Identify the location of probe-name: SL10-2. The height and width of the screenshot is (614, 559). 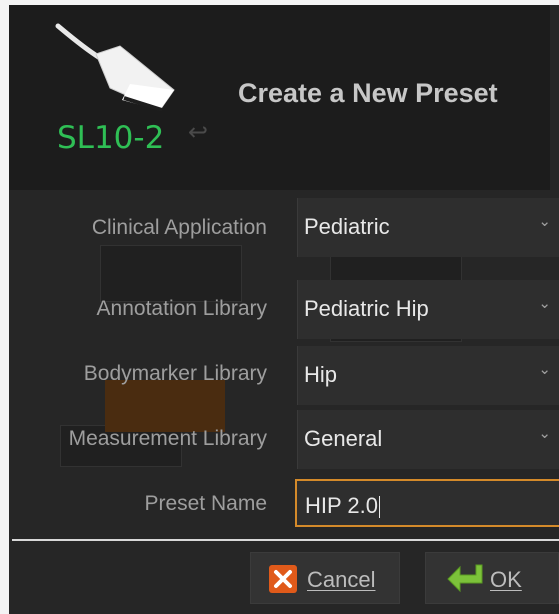
(111, 138).